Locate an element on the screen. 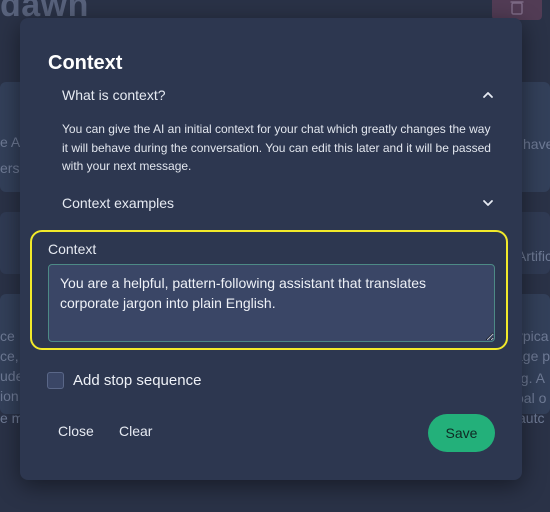  bg-fragment: e A is located at coordinates (10, 142).